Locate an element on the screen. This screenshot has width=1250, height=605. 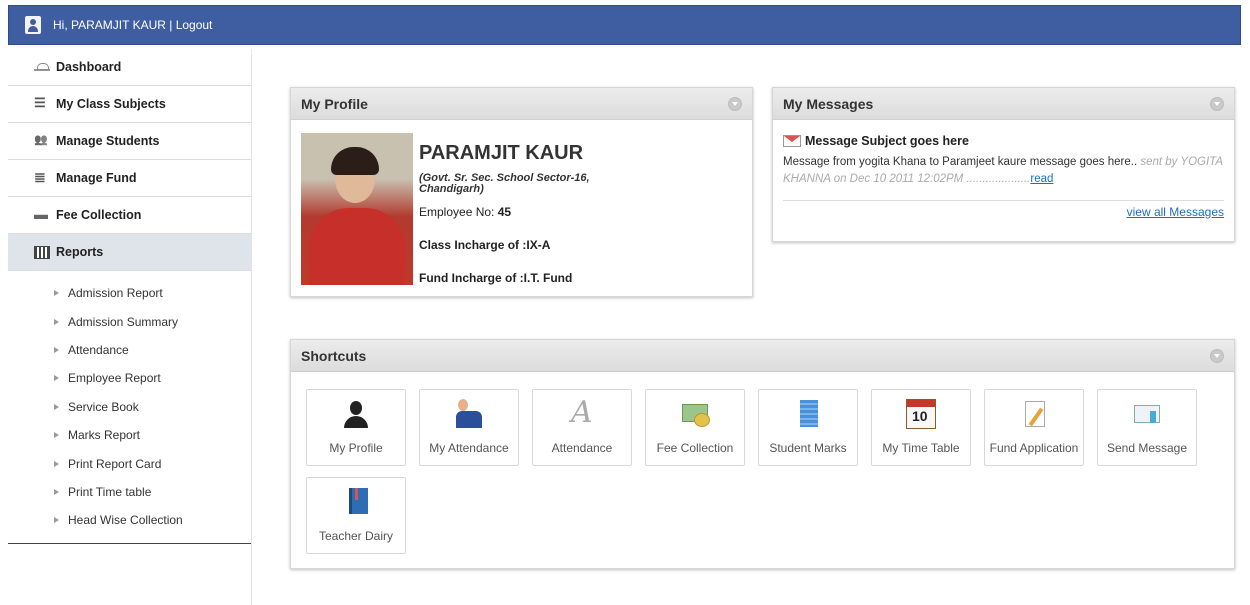
messages-footer: view all Messages is located at coordinates (1003, 209).